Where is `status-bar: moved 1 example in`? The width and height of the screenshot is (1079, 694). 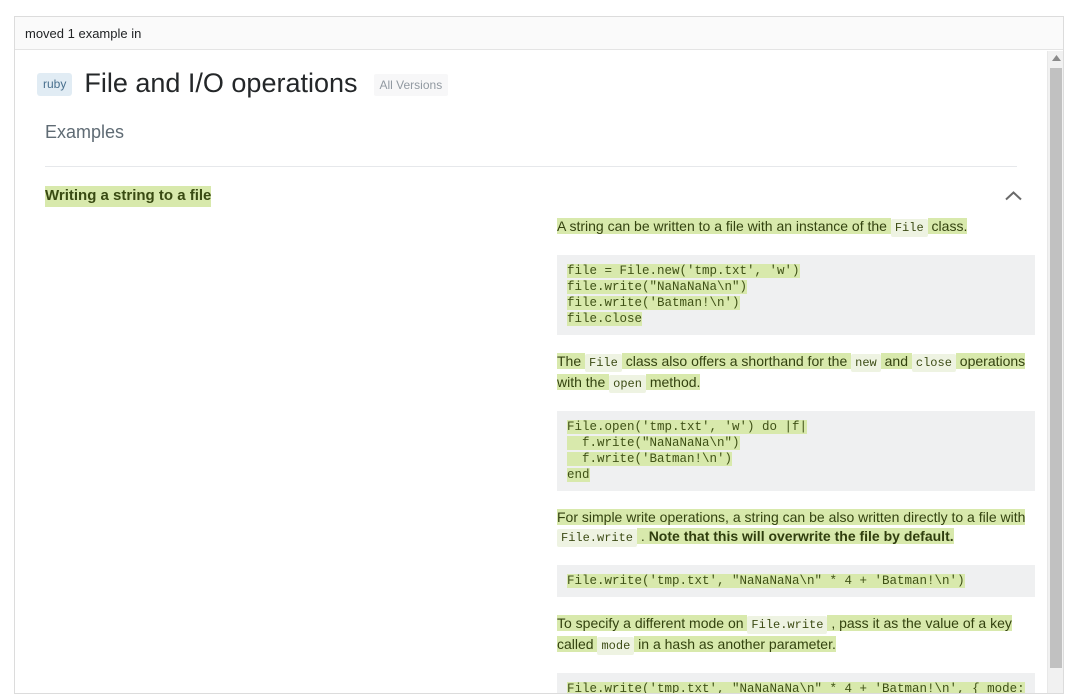 status-bar: moved 1 example in is located at coordinates (539, 33).